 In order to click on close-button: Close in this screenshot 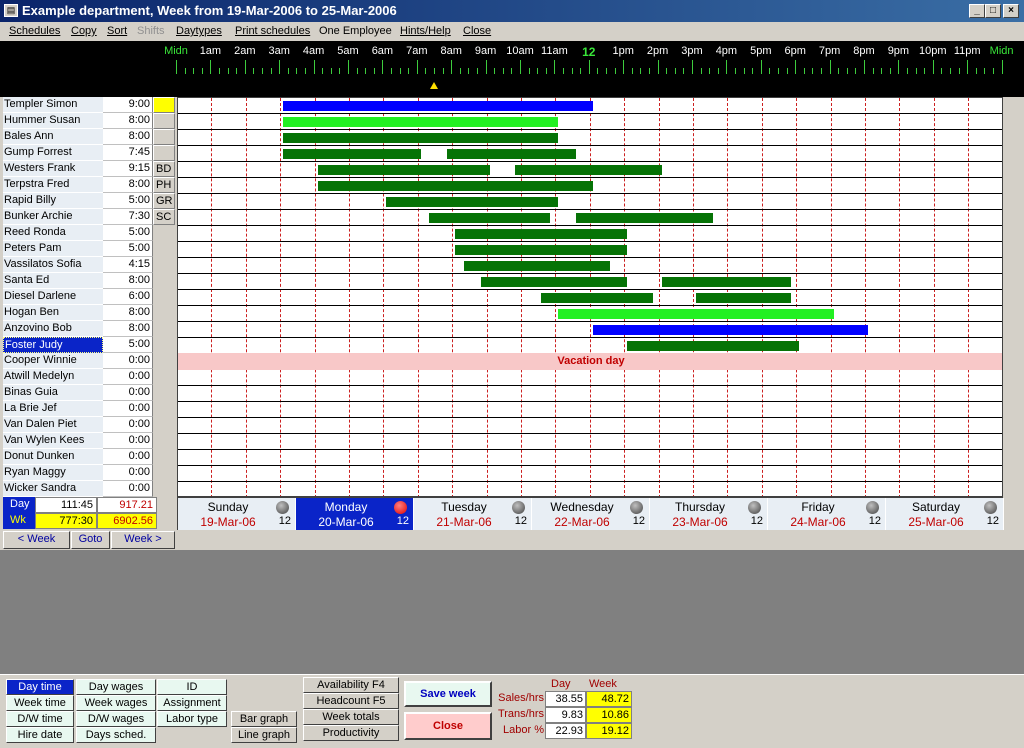, I will do `click(448, 726)`.